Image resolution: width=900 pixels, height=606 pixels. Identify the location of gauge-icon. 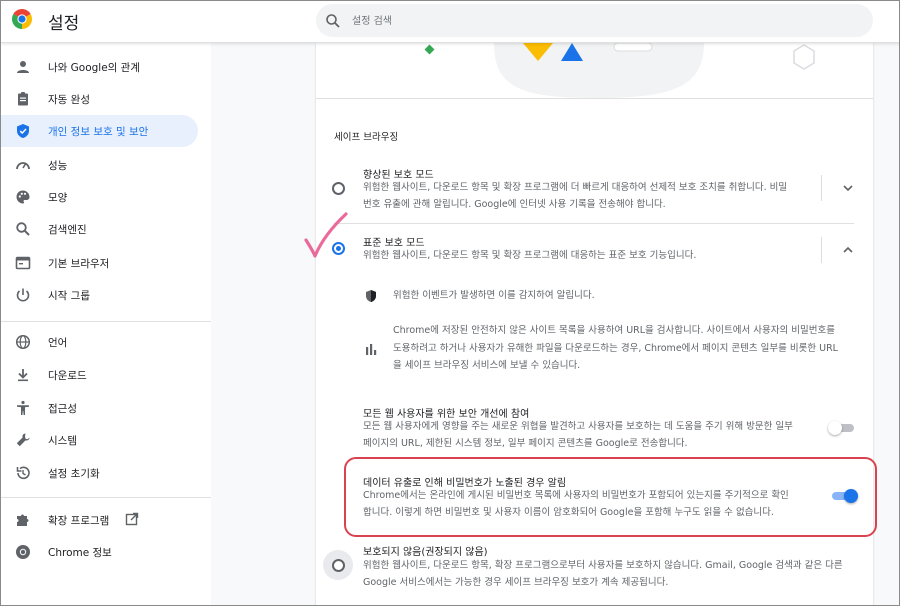
(23, 166).